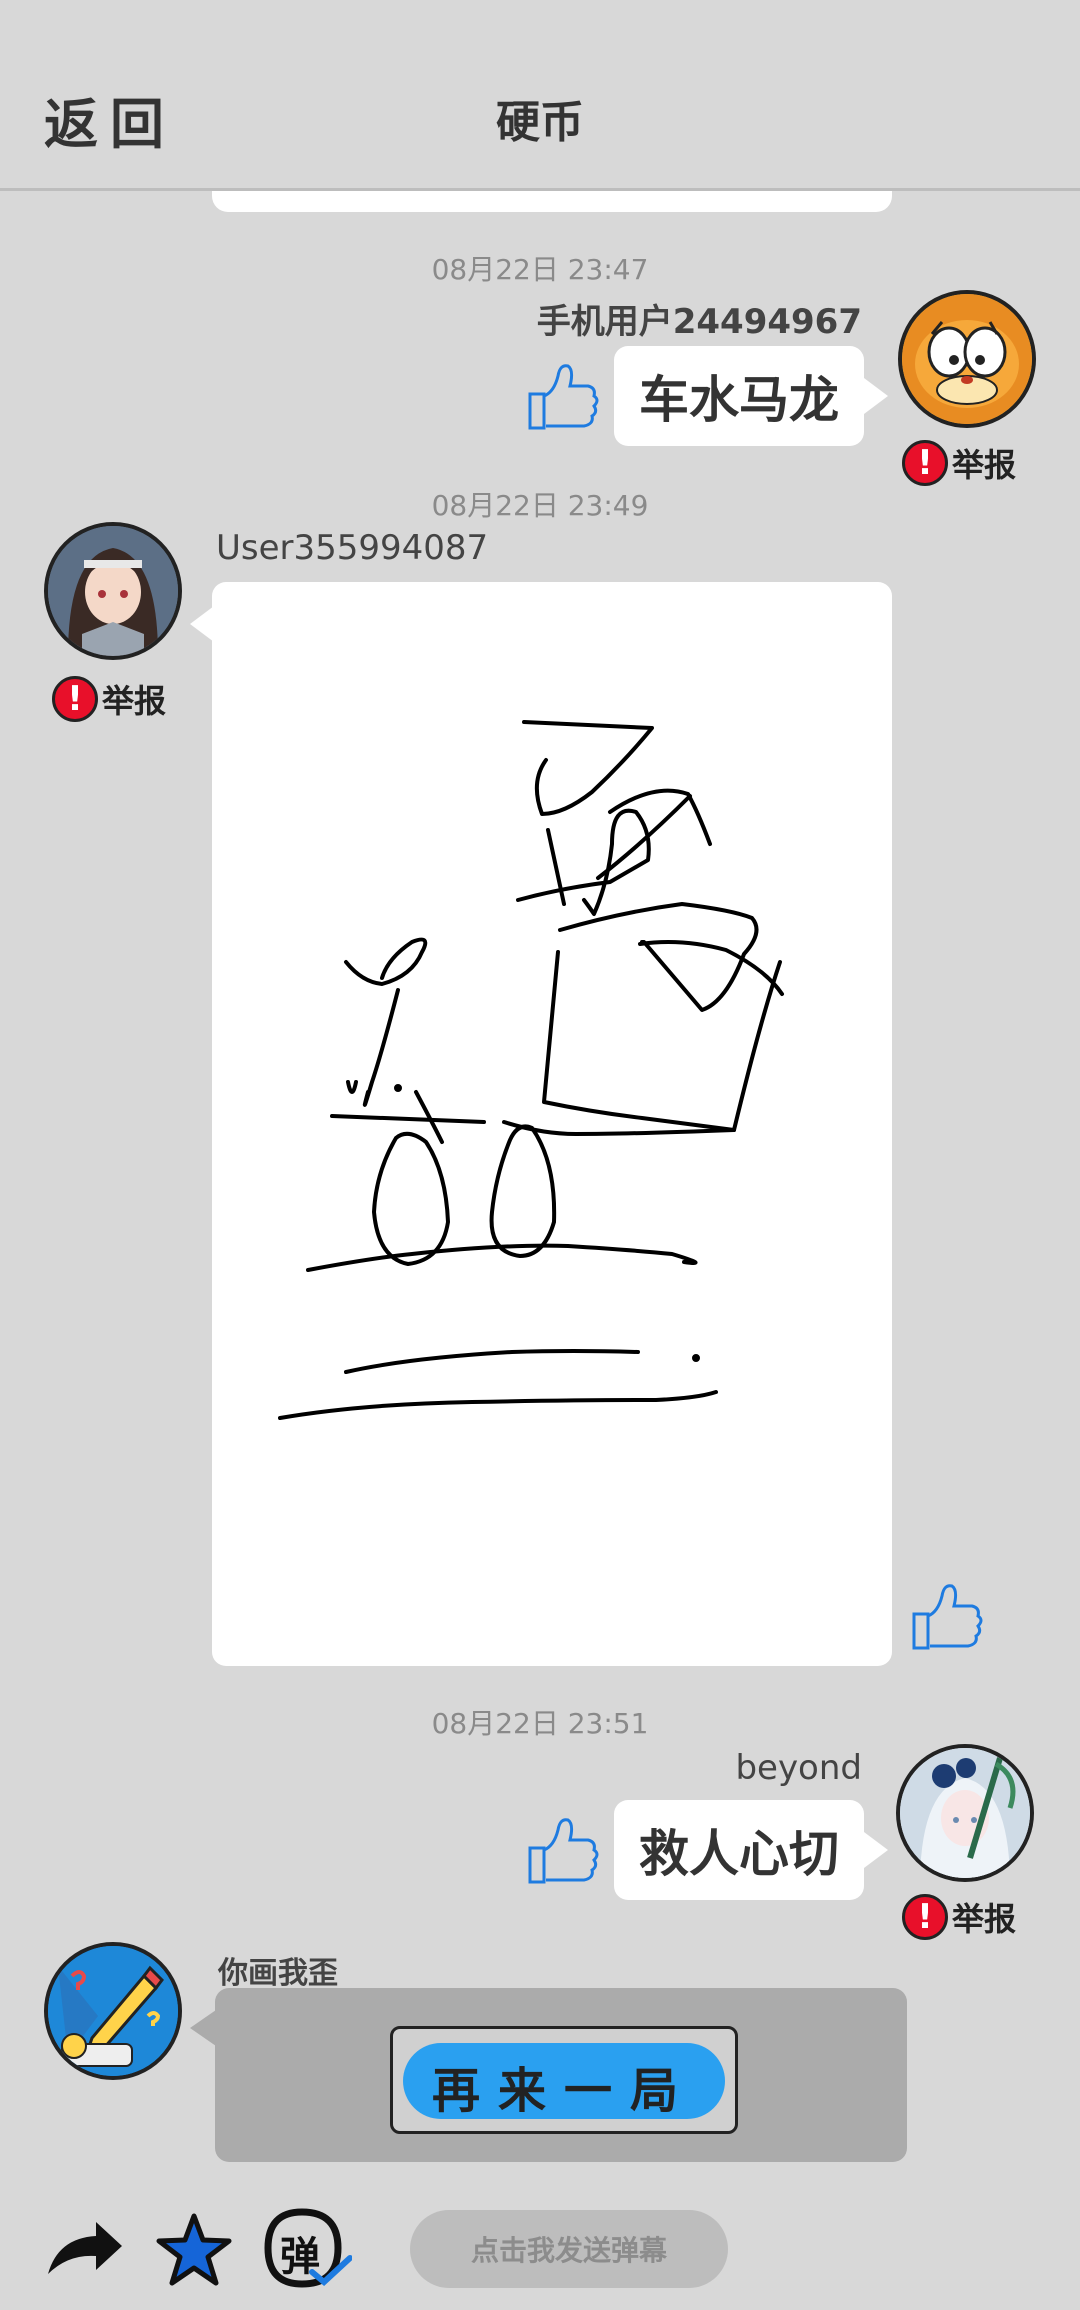  What do you see at coordinates (278, 1973) in the screenshot?
I see `message-username: 你画我歪` at bounding box center [278, 1973].